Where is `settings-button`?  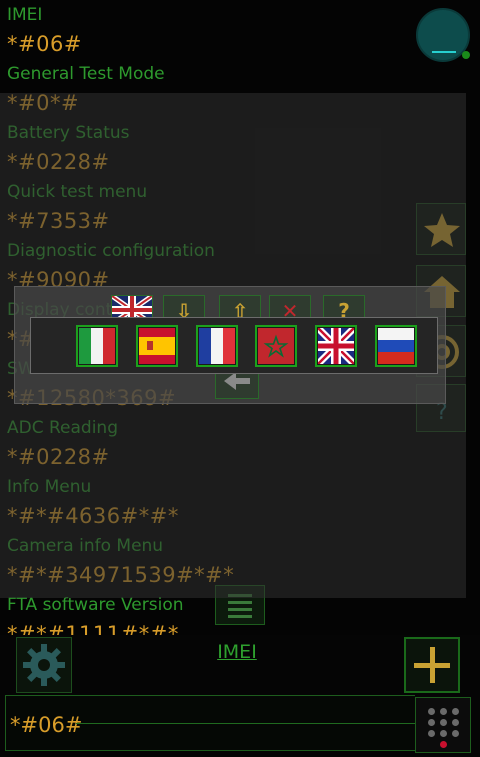
settings-button is located at coordinates (44, 665).